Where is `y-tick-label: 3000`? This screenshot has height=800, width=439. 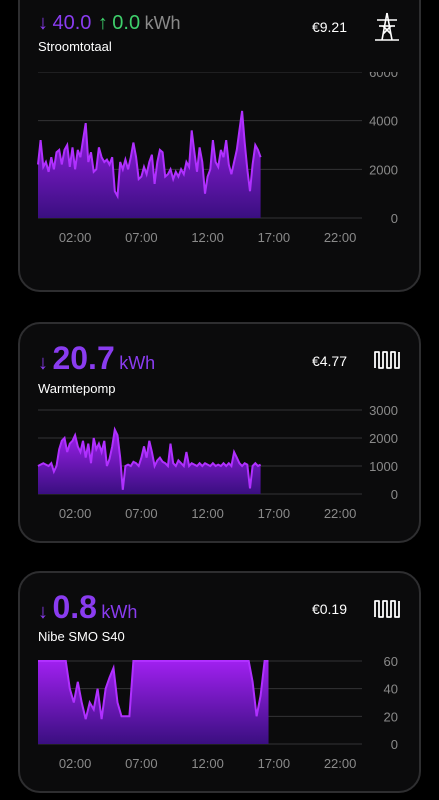
y-tick-label: 3000 is located at coordinates (383, 410).